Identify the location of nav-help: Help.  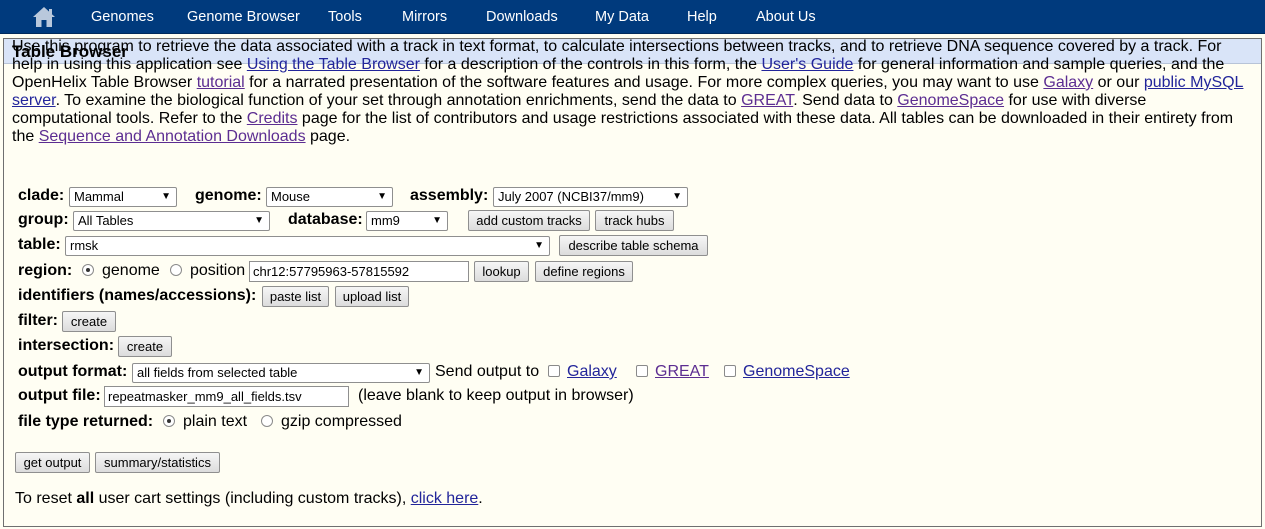
(702, 17).